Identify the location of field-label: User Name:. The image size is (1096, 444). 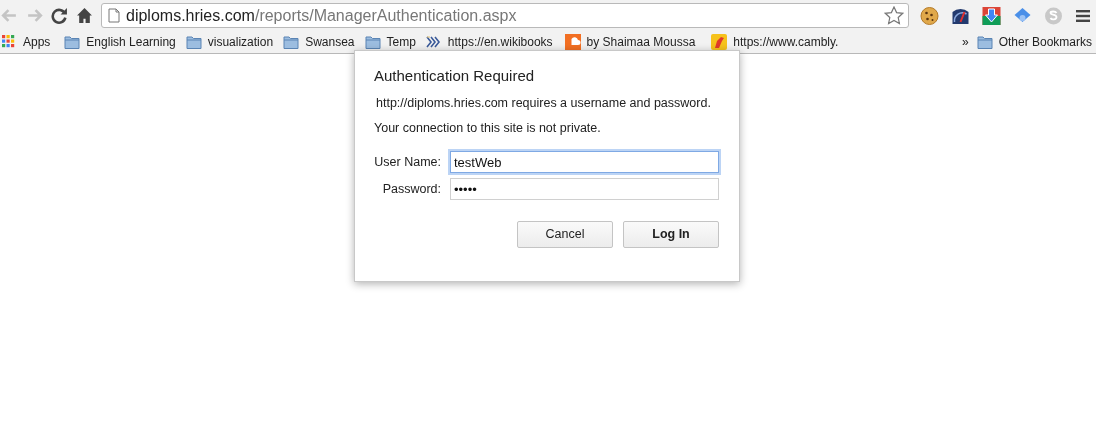
(407, 162).